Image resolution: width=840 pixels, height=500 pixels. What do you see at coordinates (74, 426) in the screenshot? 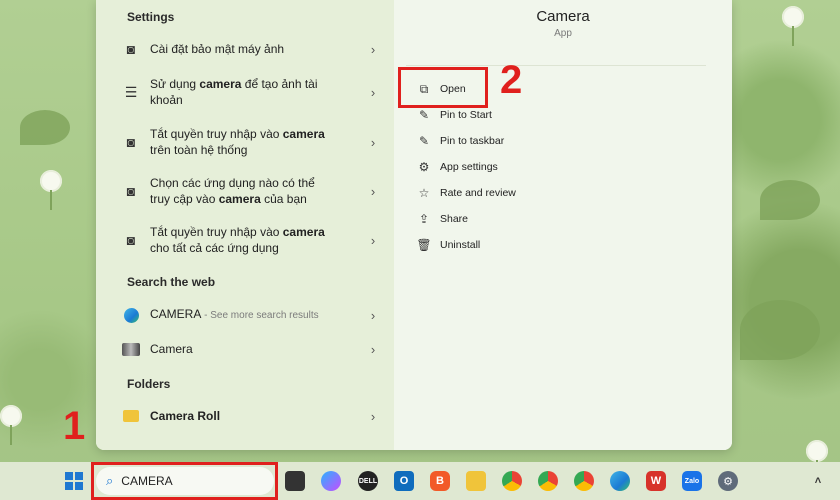
I see `step-1-label: 1` at bounding box center [74, 426].